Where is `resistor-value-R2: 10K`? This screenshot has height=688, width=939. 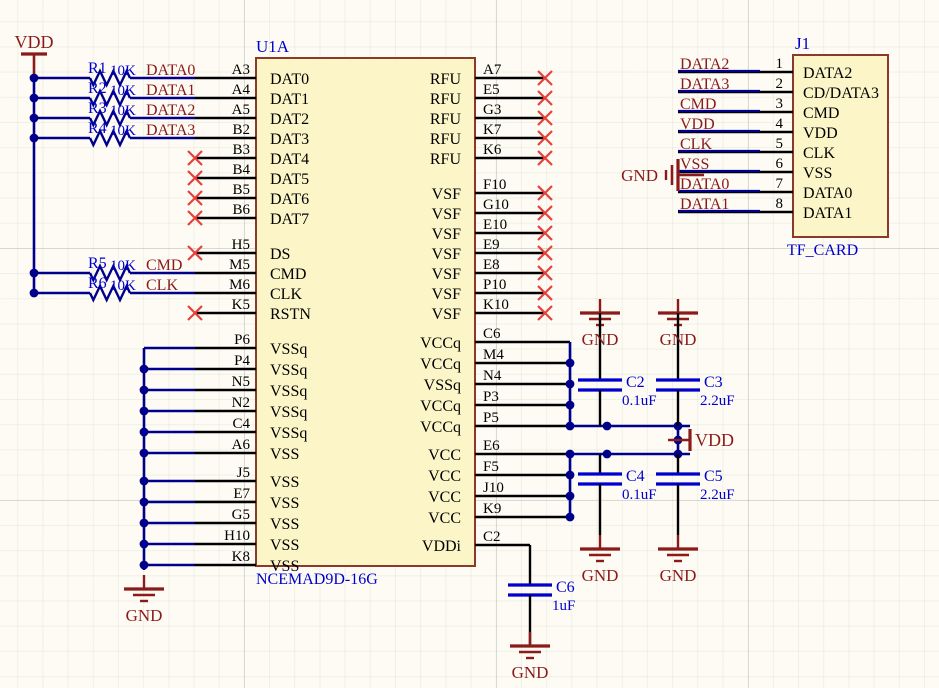
resistor-value-R2: 10K is located at coordinates (123, 91).